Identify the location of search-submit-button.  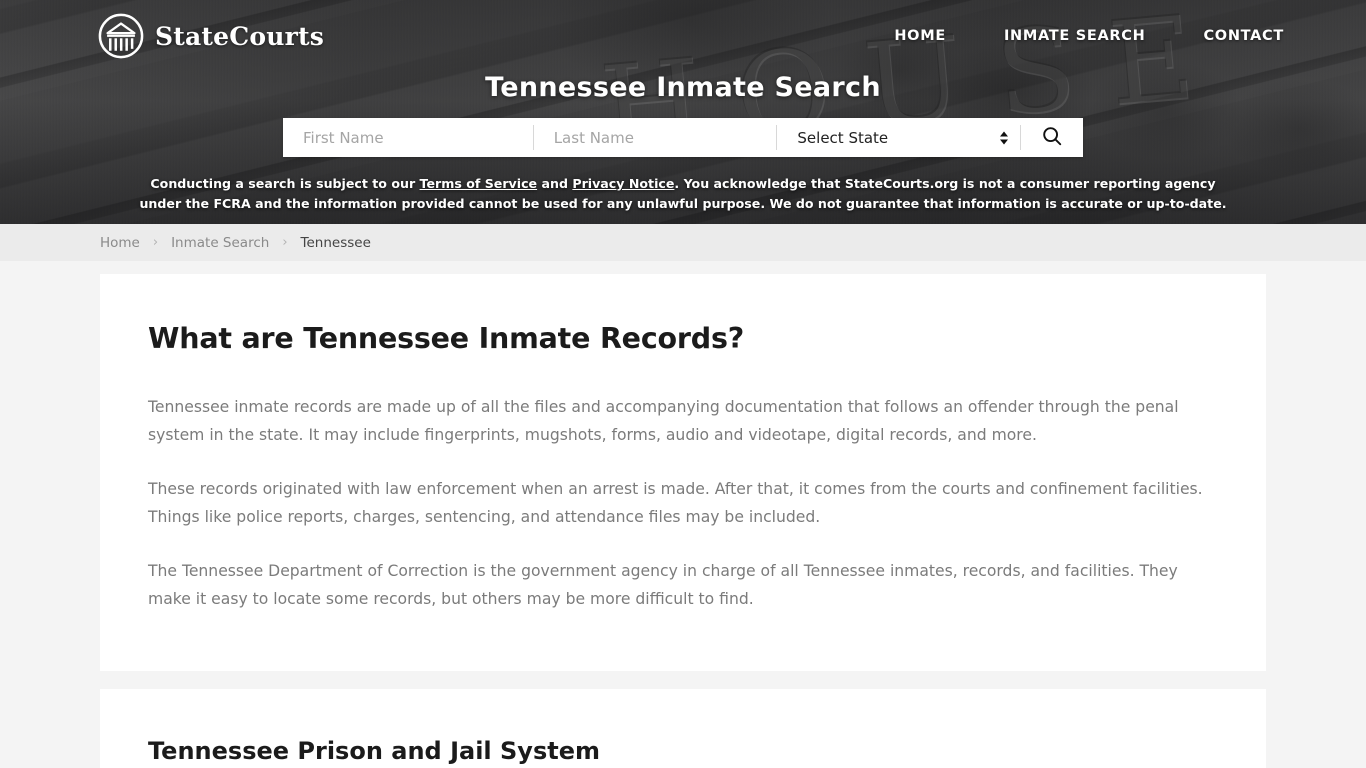
(1052, 137).